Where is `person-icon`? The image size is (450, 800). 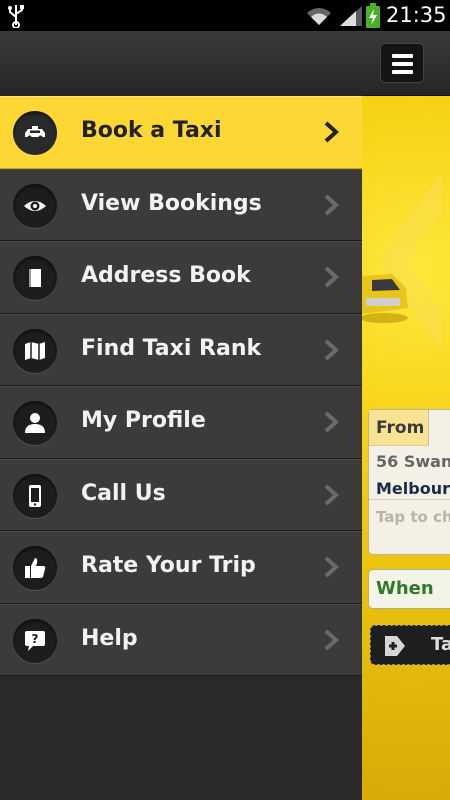 person-icon is located at coordinates (35, 423).